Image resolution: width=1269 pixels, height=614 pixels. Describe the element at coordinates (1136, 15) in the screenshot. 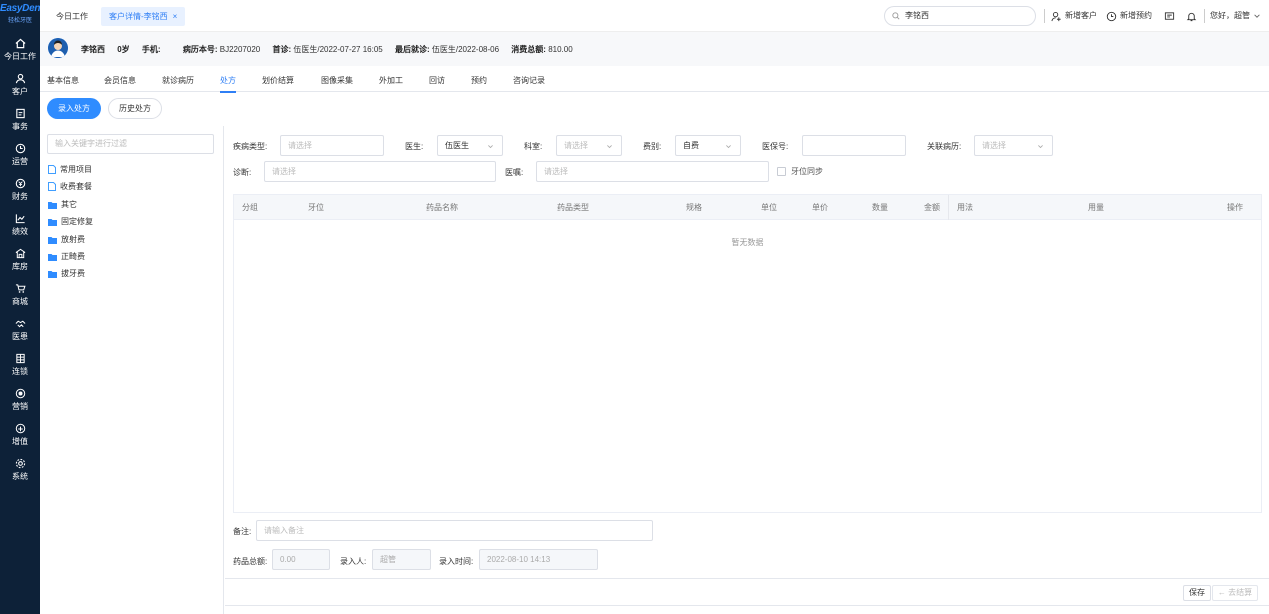

I see `new-appointment-label: 新增预约` at that location.